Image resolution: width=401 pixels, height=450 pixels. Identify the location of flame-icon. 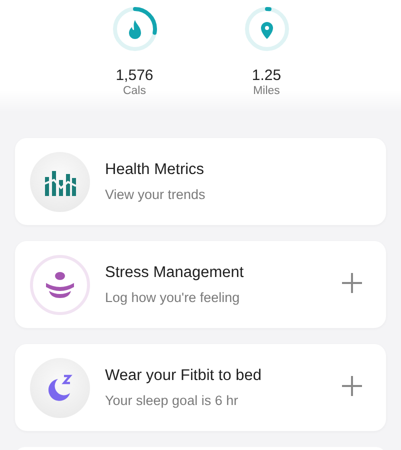
(134, 29).